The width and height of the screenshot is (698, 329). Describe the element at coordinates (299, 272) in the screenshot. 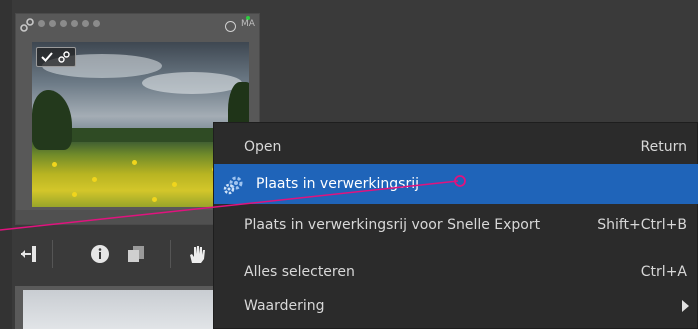

I see `menu-item-label: Alles selecteren` at that location.